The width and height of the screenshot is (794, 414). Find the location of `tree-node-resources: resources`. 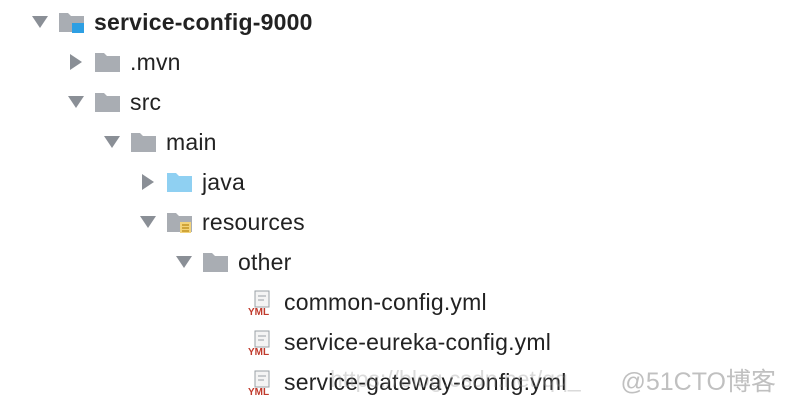

tree-node-resources: resources is located at coordinates (217, 222).